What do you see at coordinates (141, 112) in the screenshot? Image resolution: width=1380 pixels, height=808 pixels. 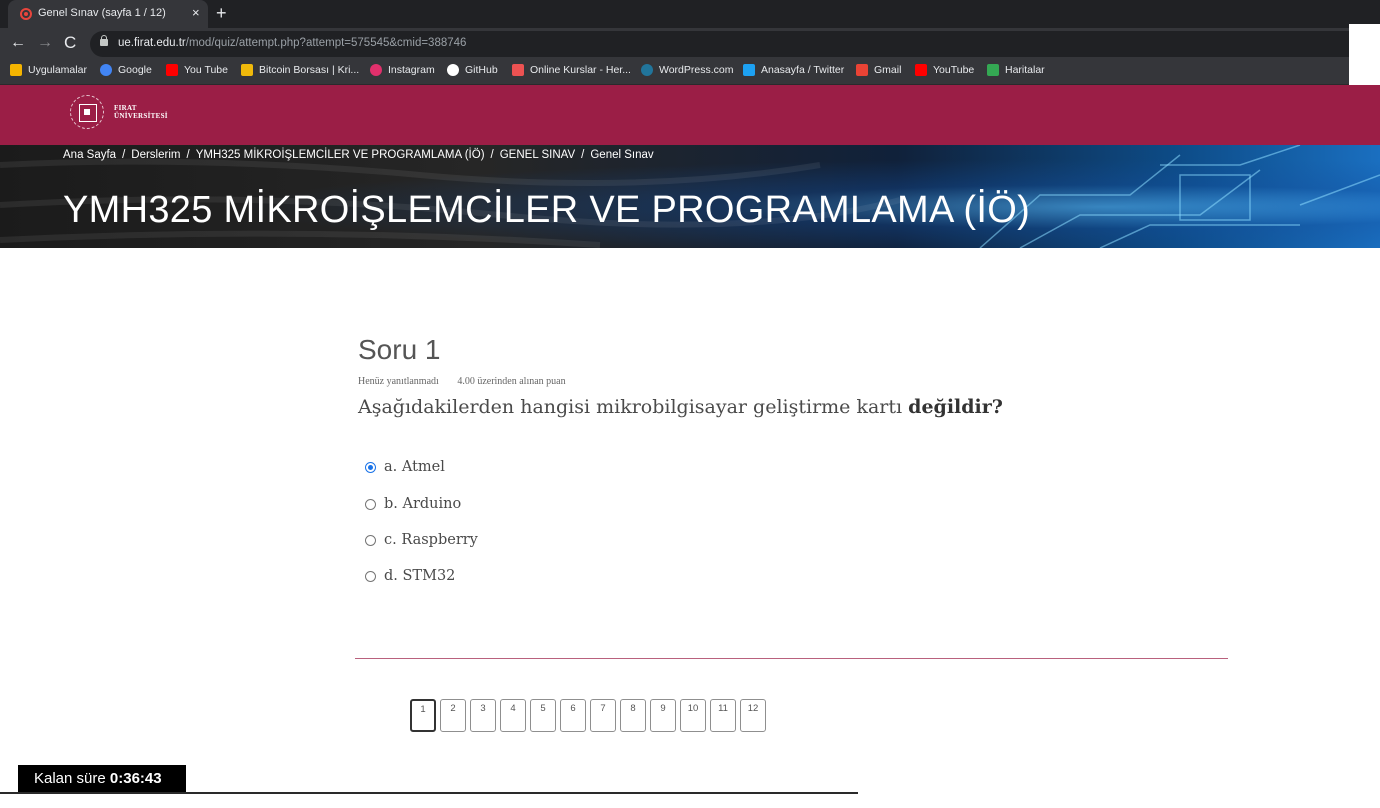 I see `university-logo-text: FIRAT ÜNİVERSİTESİ` at bounding box center [141, 112].